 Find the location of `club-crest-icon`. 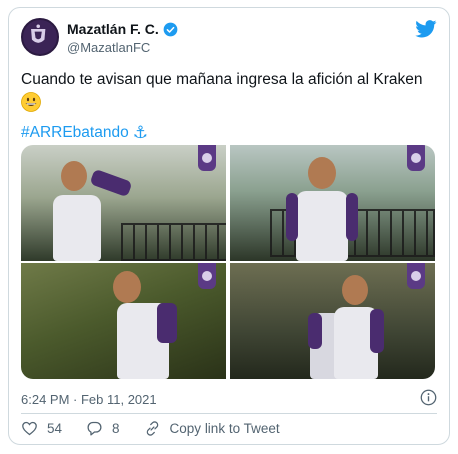

club-crest-icon is located at coordinates (38, 35).